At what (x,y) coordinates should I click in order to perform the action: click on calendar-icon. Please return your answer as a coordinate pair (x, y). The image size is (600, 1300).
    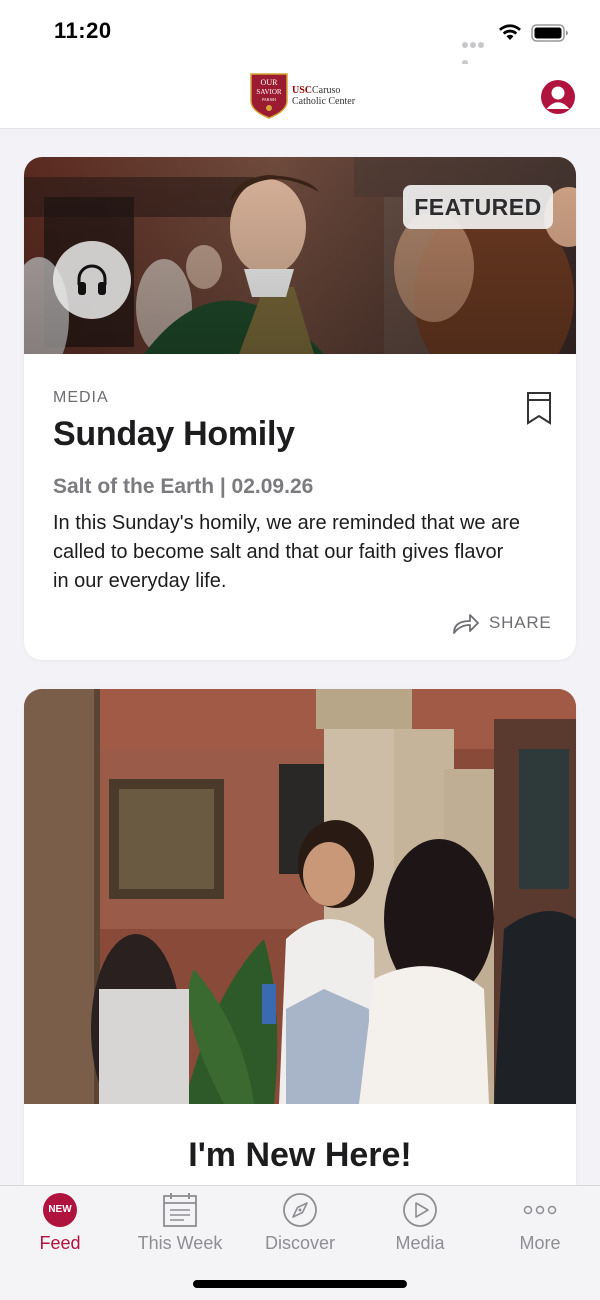
    Looking at the image, I should click on (180, 1210).